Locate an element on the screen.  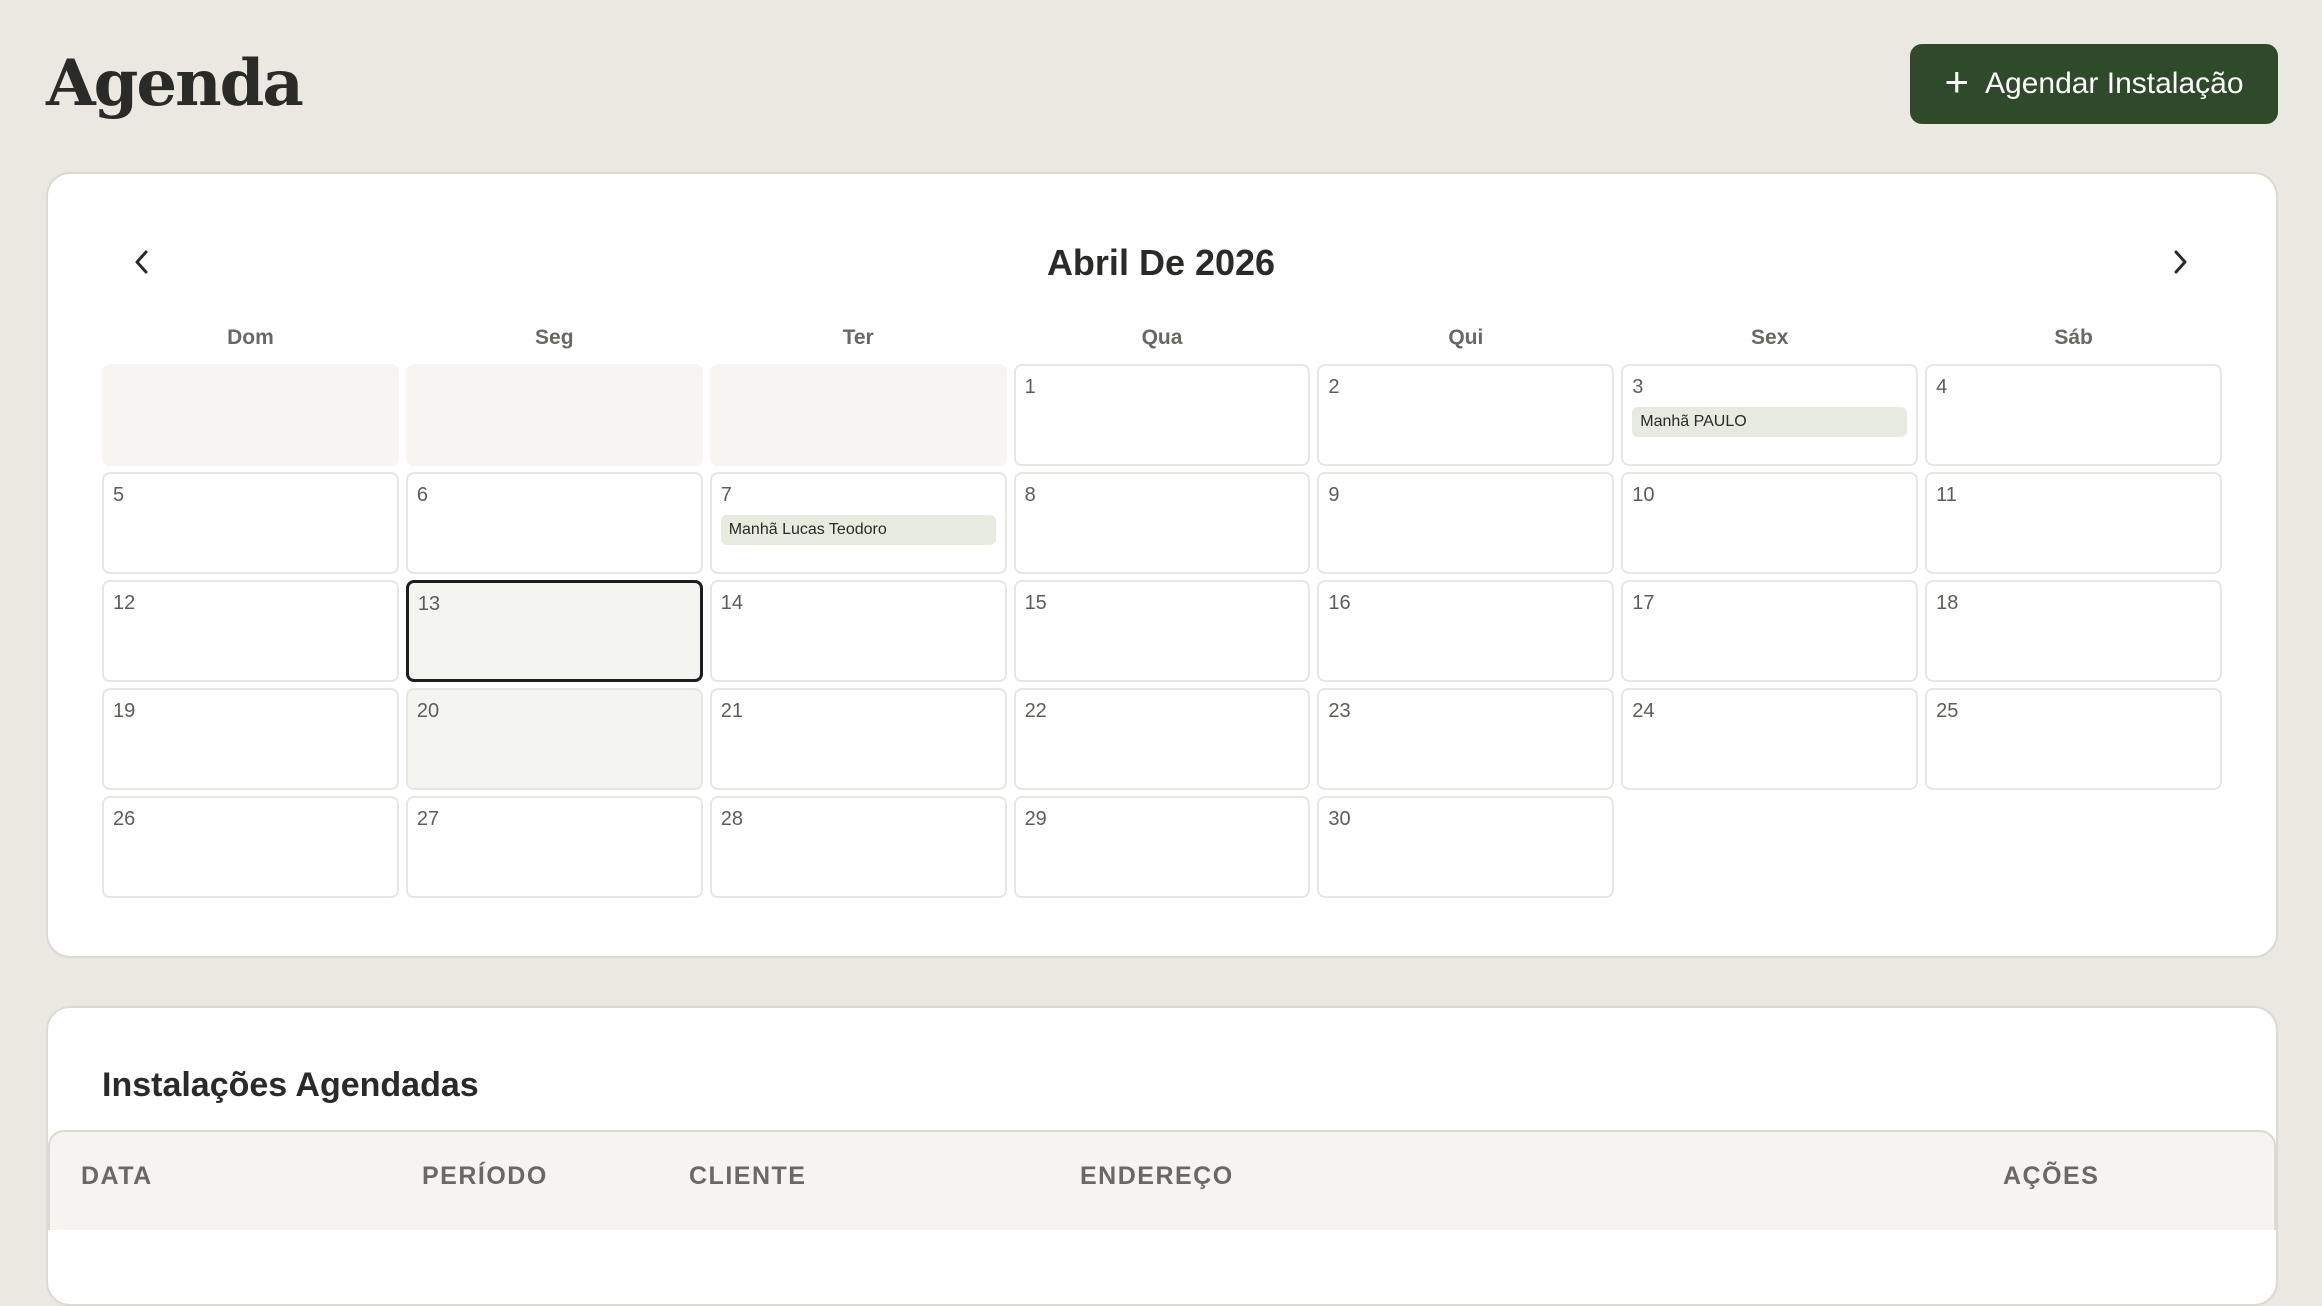
day-number: 2 is located at coordinates (1334, 387).